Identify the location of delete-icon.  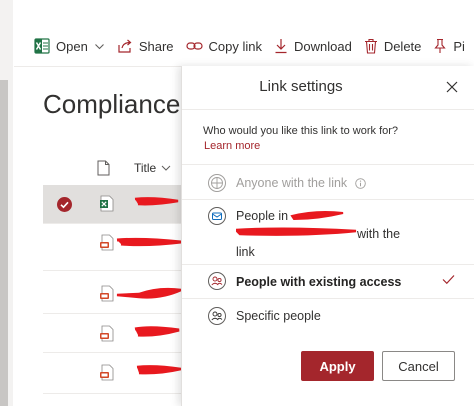
(370, 46).